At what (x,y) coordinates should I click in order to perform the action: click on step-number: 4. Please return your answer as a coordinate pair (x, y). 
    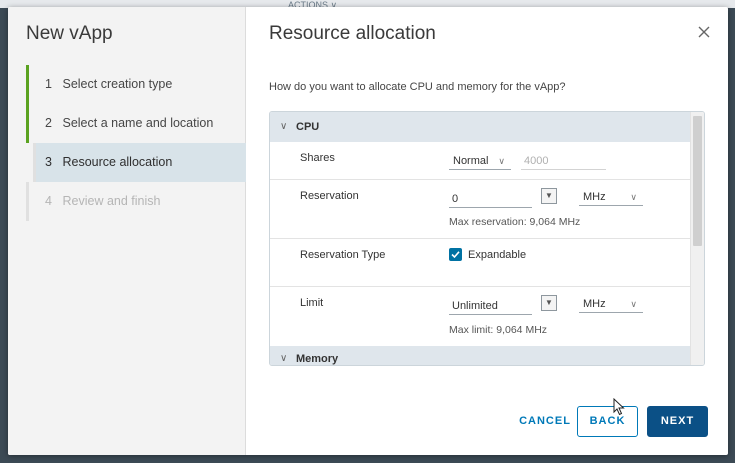
    Looking at the image, I should click on (48, 201).